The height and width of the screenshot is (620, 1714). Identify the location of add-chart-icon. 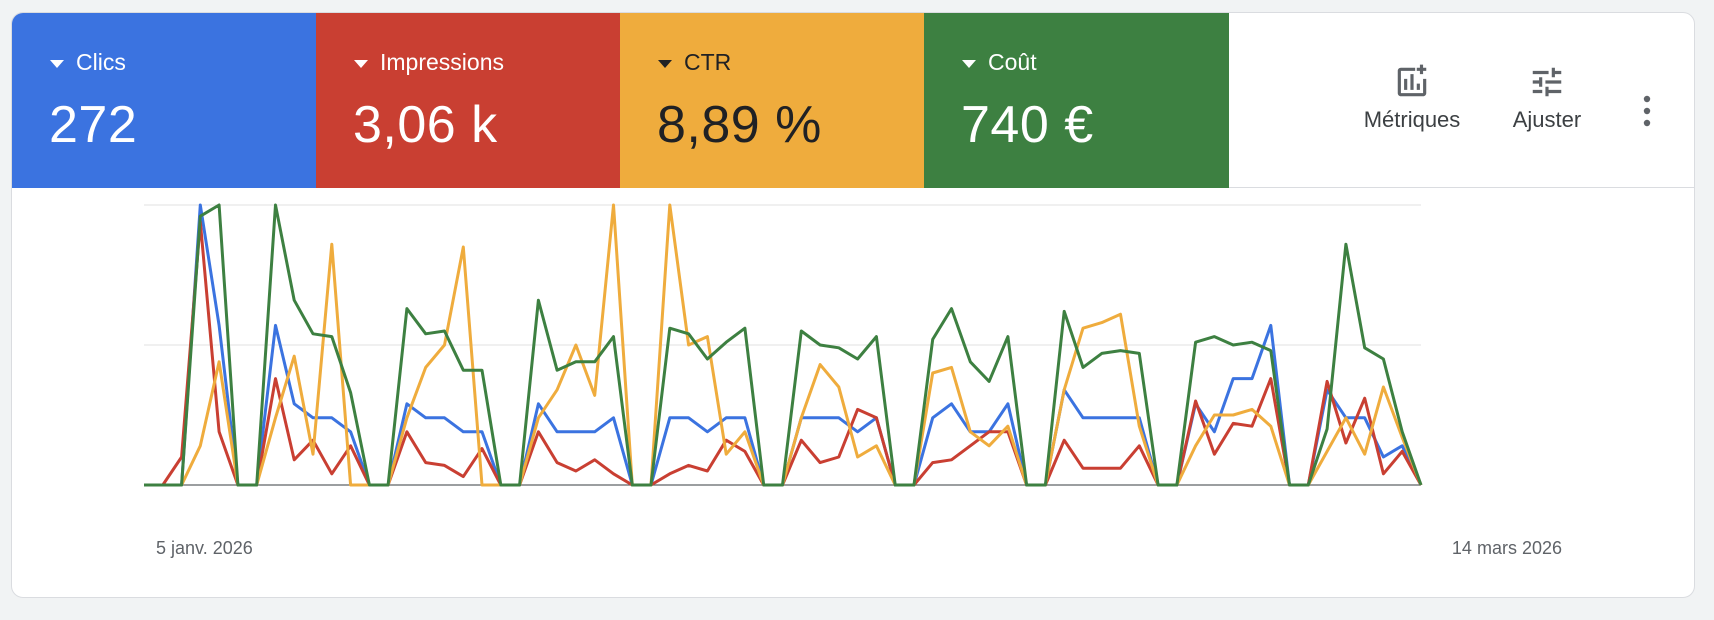
(1412, 80).